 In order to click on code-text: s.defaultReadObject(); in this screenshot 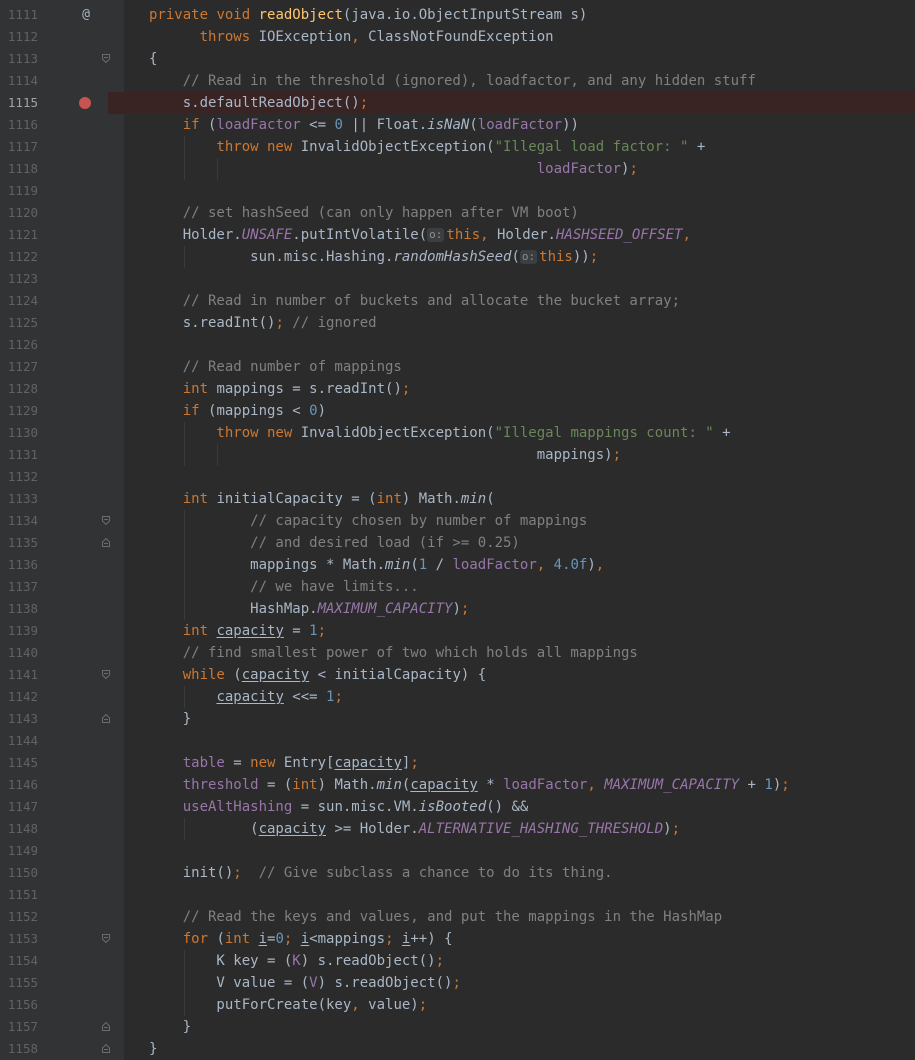, I will do `click(258, 103)`.